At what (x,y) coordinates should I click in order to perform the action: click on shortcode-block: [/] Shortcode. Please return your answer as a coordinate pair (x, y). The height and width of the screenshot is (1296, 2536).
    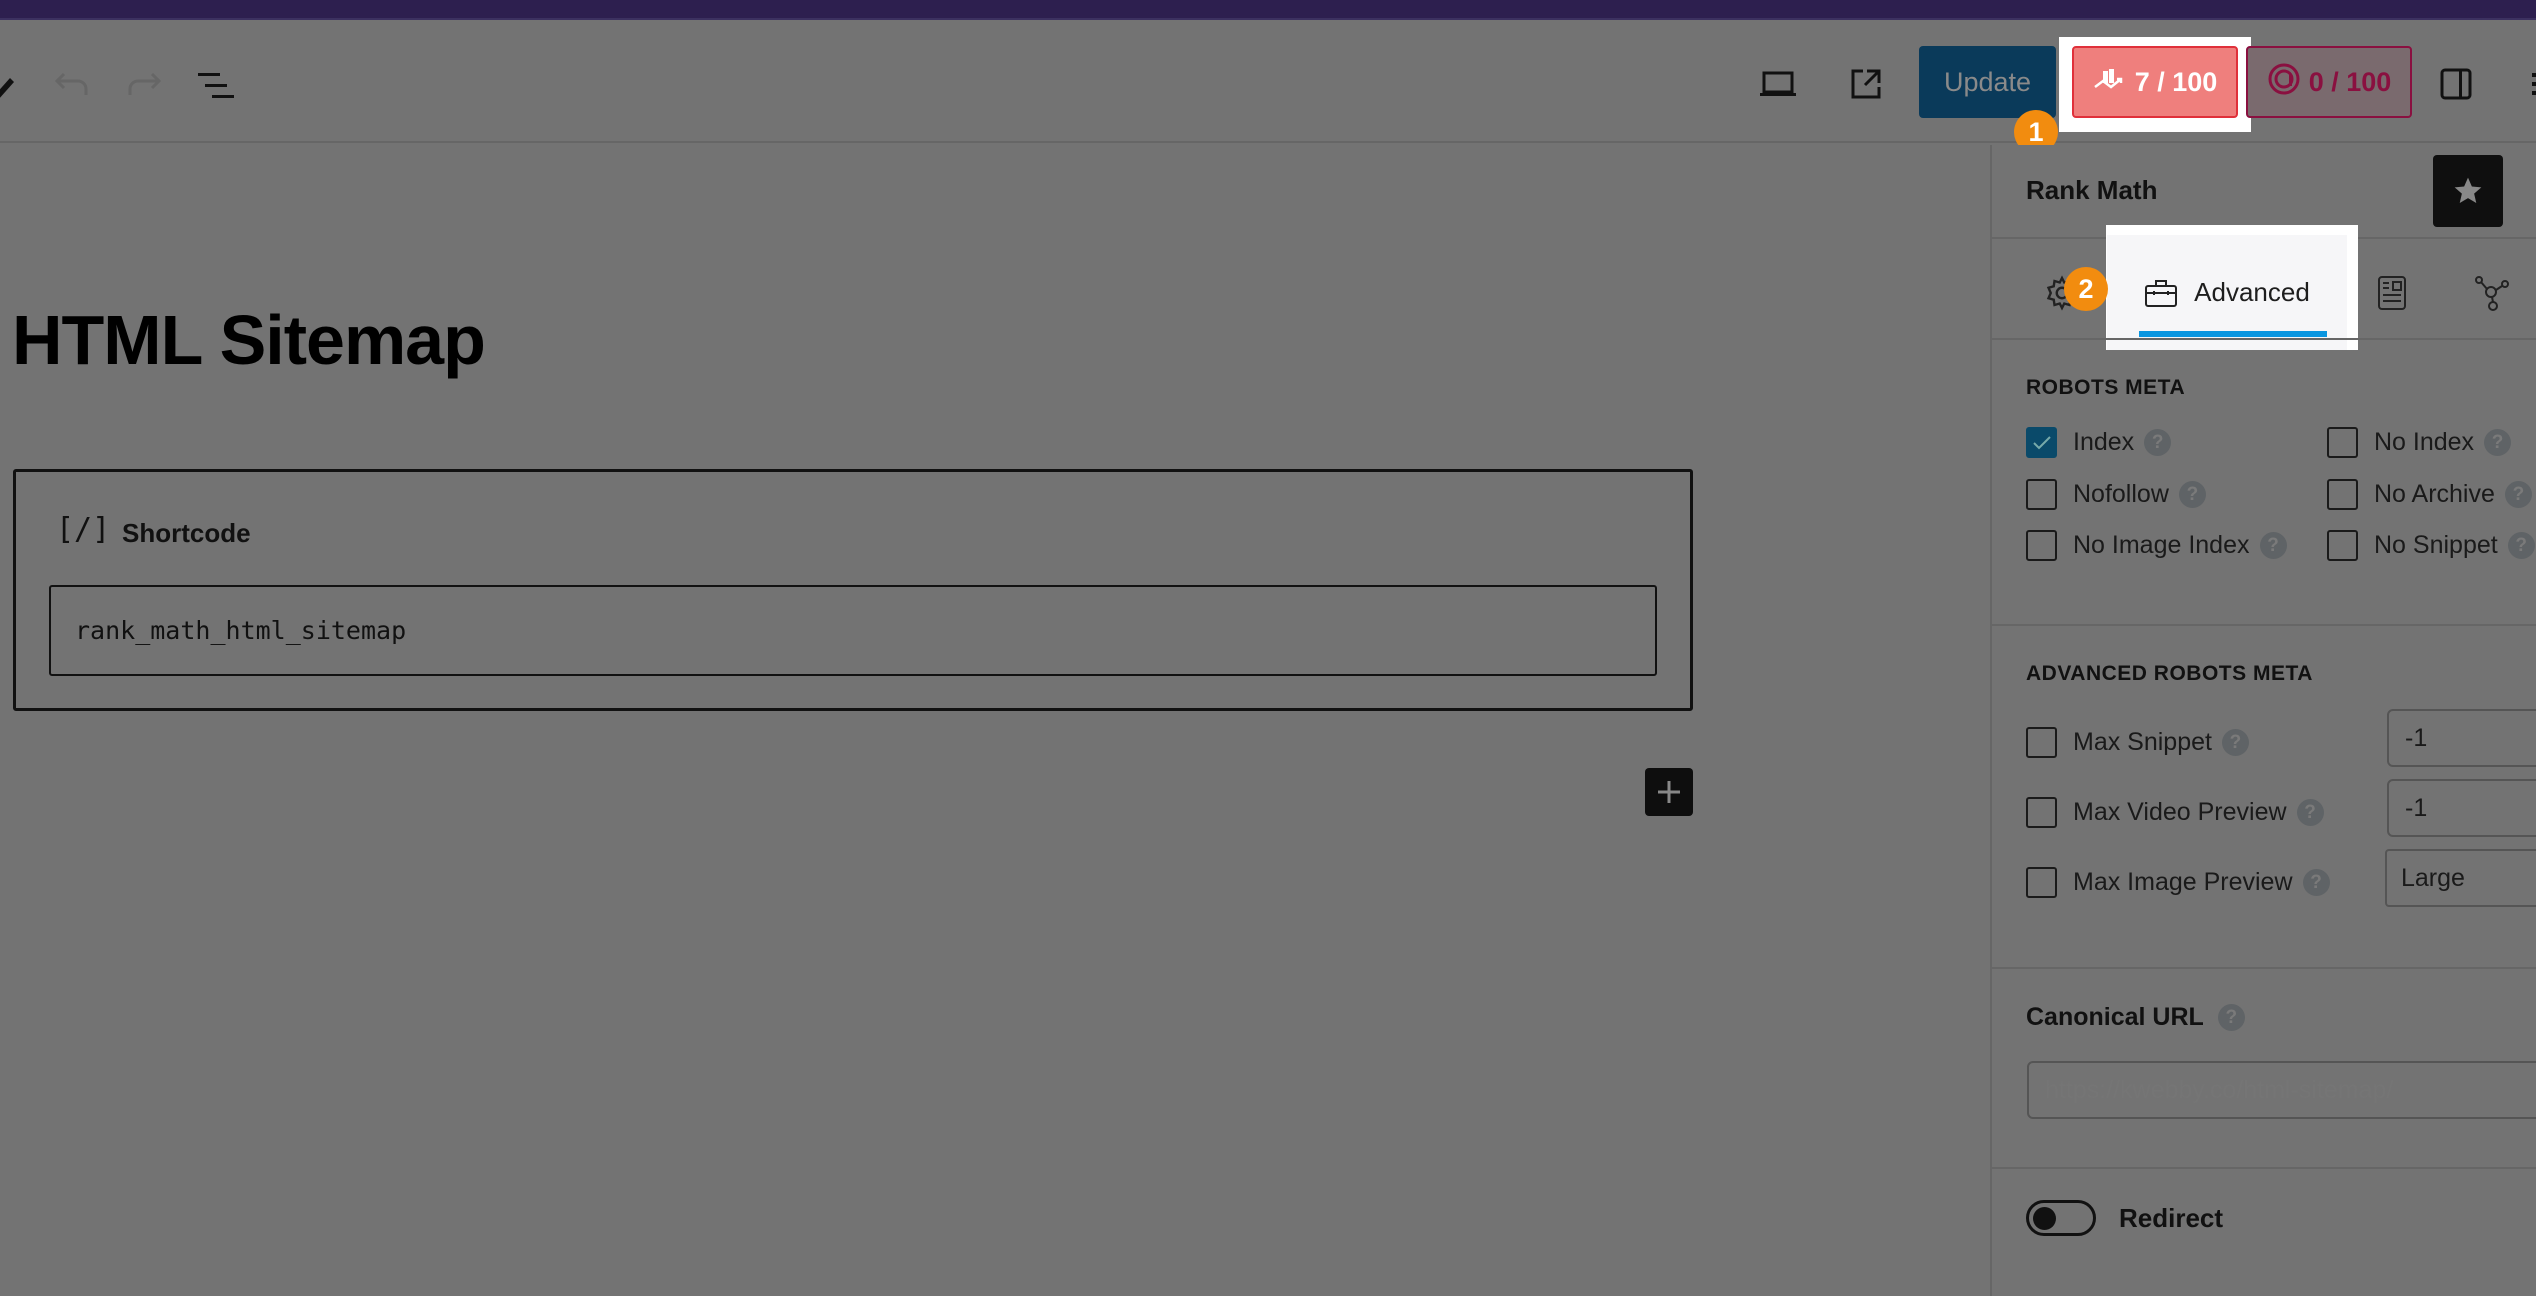
    Looking at the image, I should click on (853, 590).